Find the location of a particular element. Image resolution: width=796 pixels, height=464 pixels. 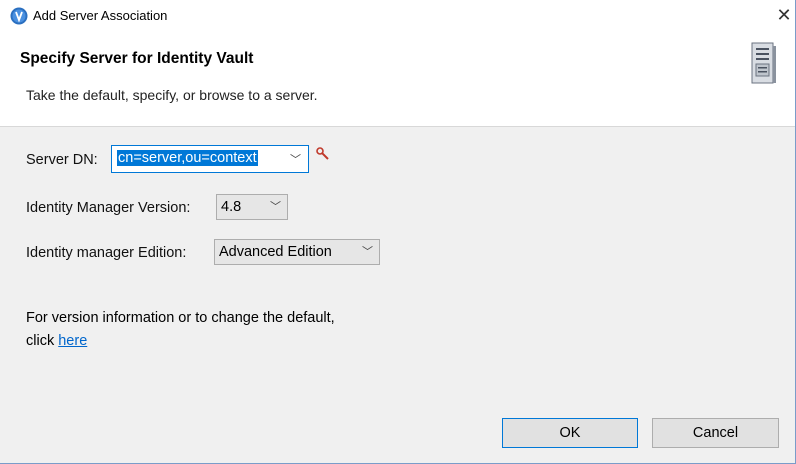

server-dn-combobox: cn=server,ou=context ﹀ is located at coordinates (210, 159).